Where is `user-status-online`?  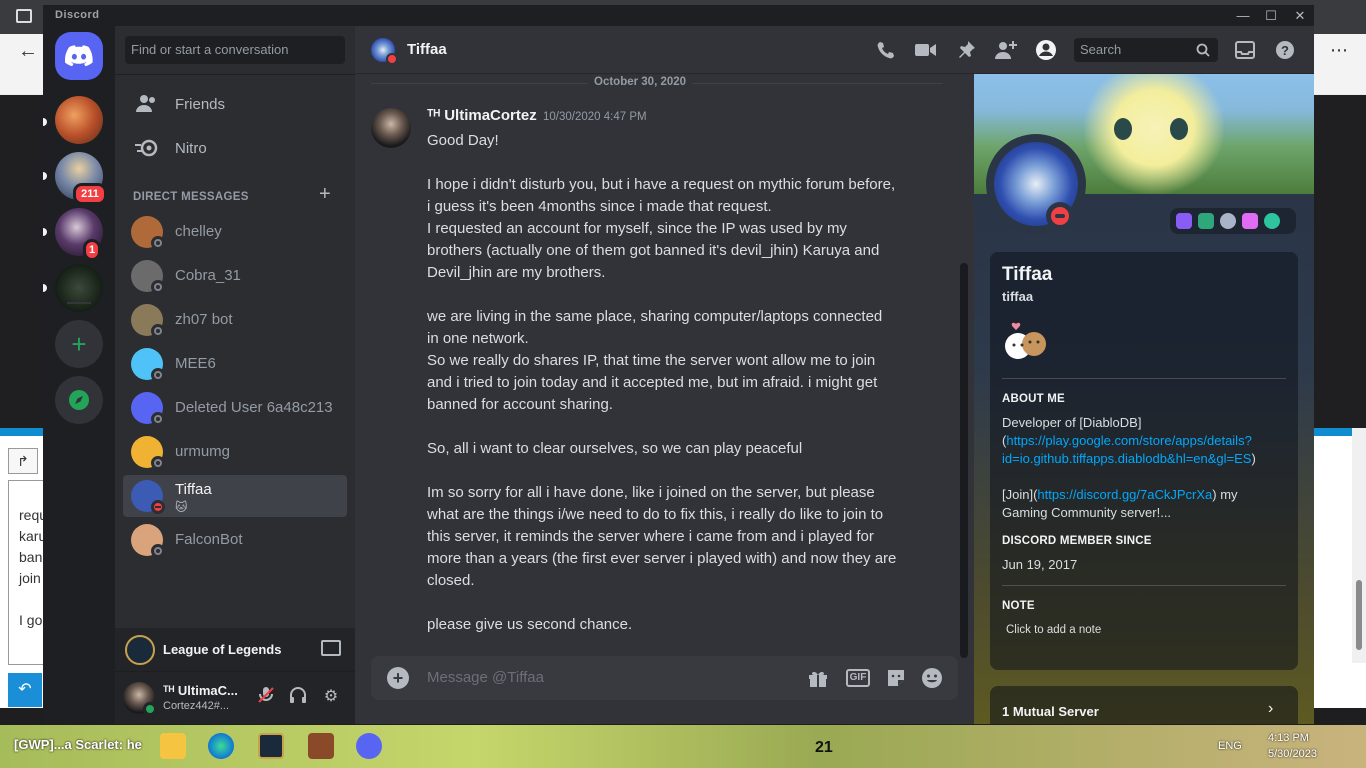
user-status-online is located at coordinates (150, 709).